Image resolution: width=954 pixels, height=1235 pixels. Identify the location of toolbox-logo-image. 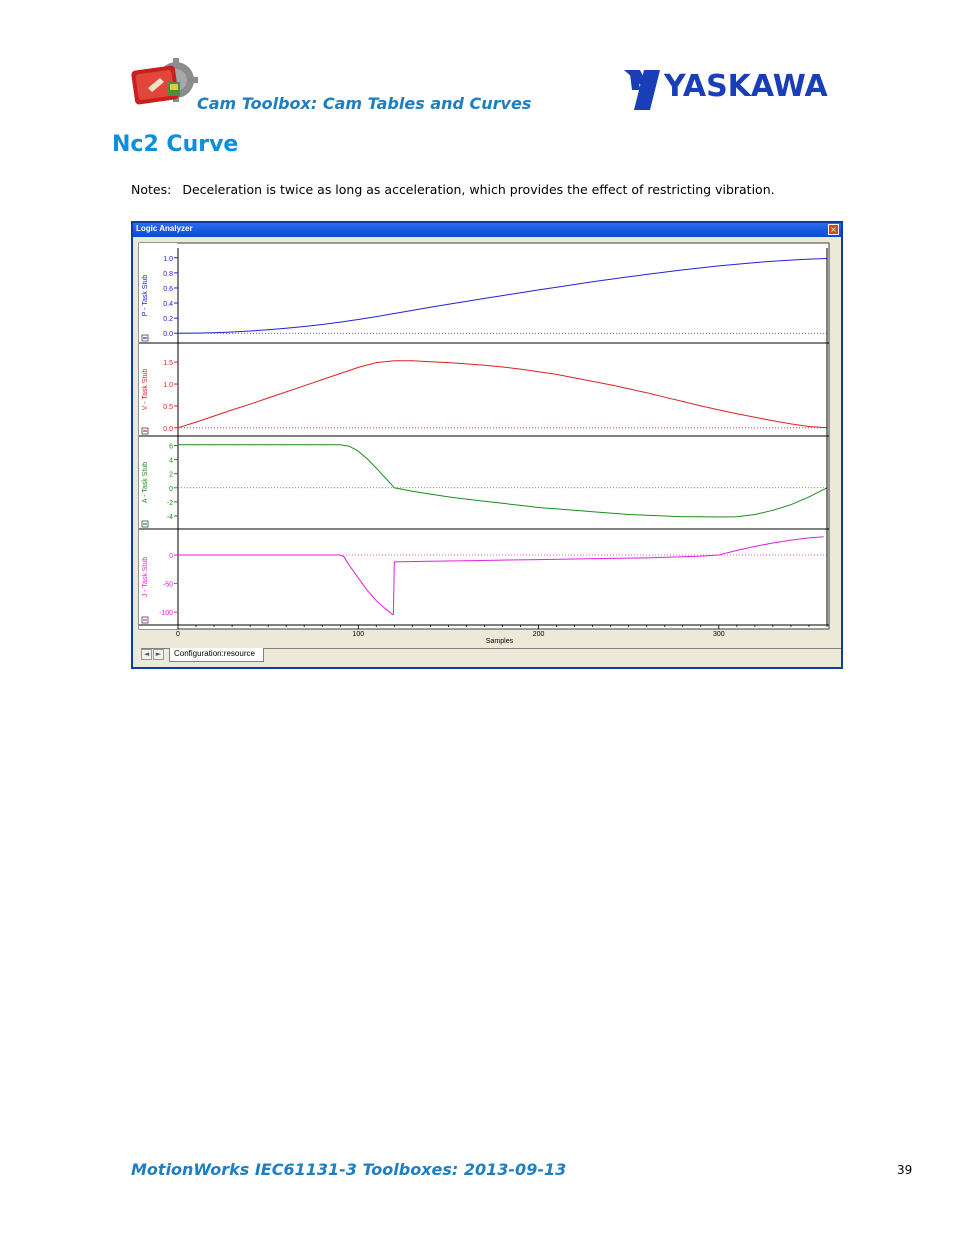
(164, 84).